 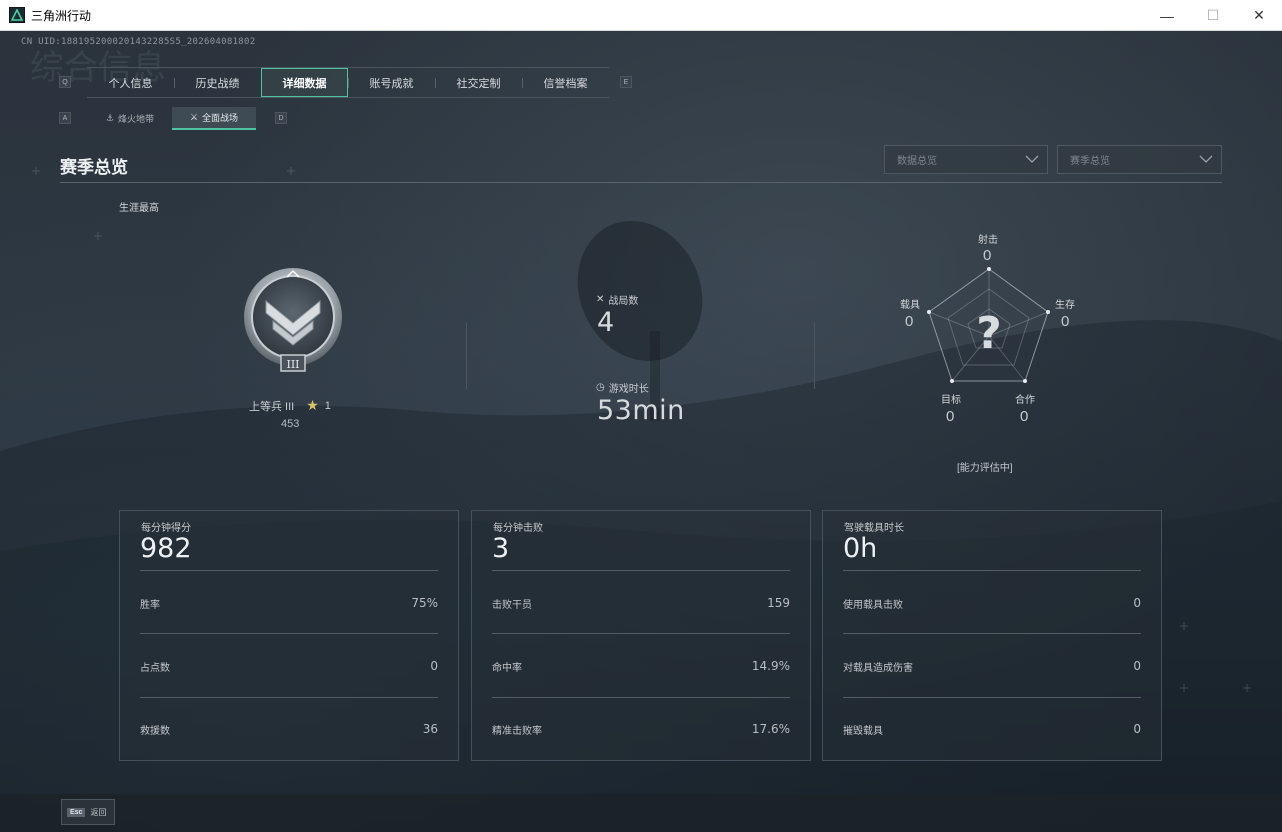 What do you see at coordinates (628, 389) in the screenshot?
I see `playtime-label-text: 游戏时长` at bounding box center [628, 389].